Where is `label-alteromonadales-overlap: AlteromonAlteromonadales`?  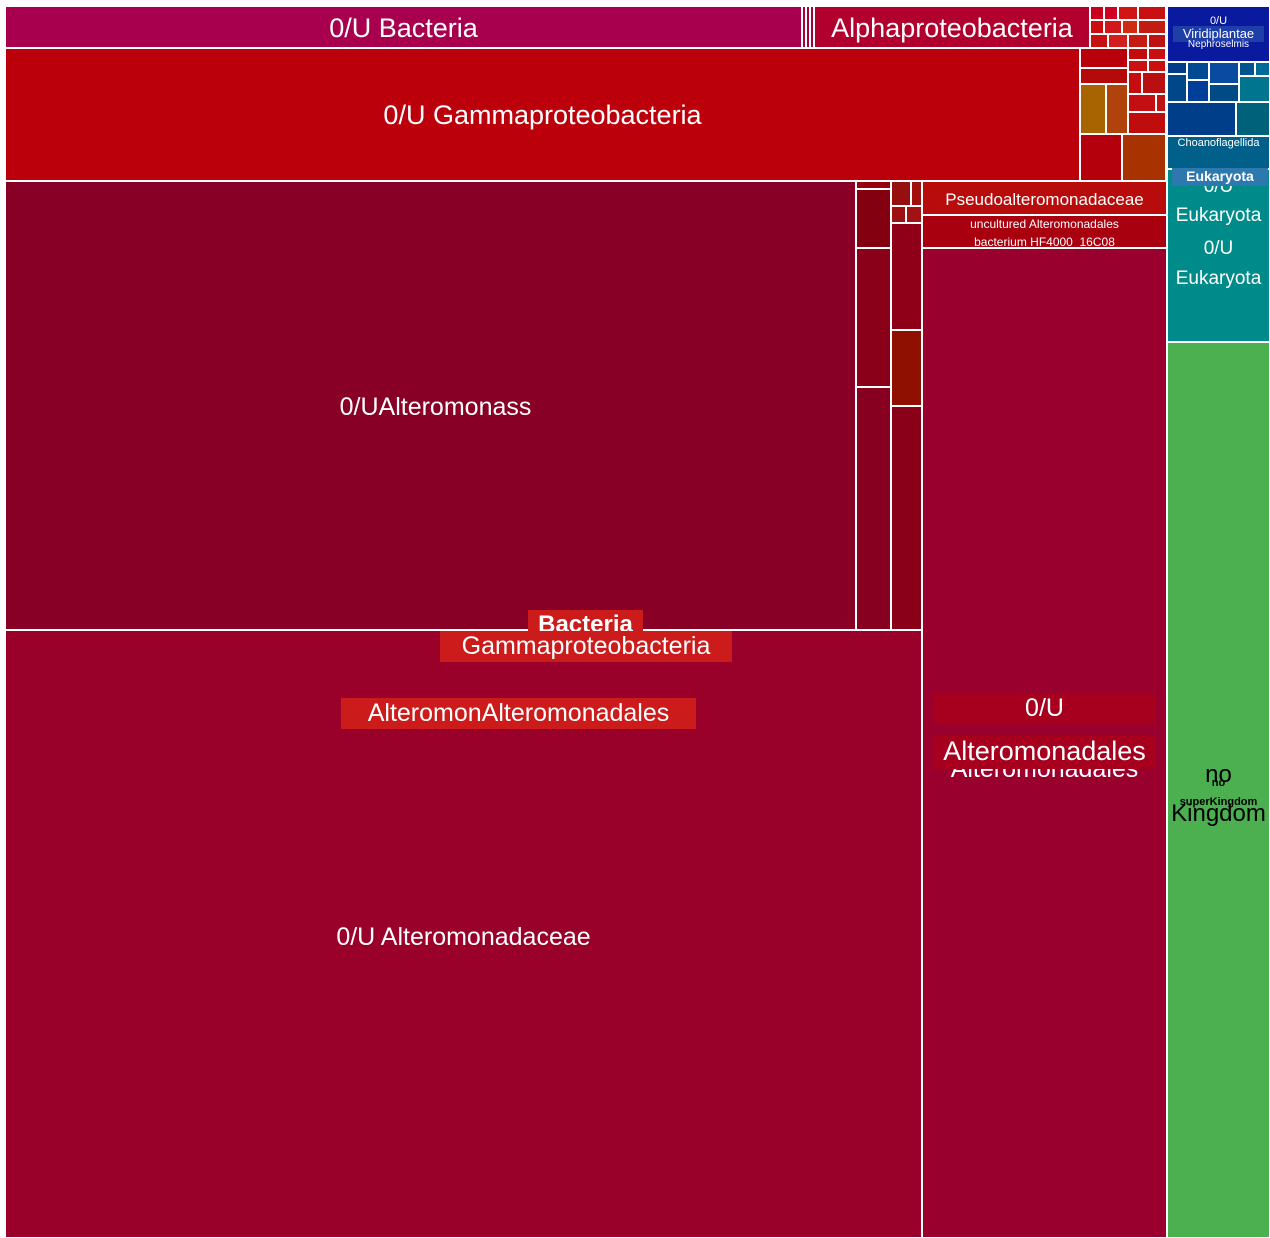 label-alteromonadales-overlap: AlteromonAlteromonadales is located at coordinates (518, 714).